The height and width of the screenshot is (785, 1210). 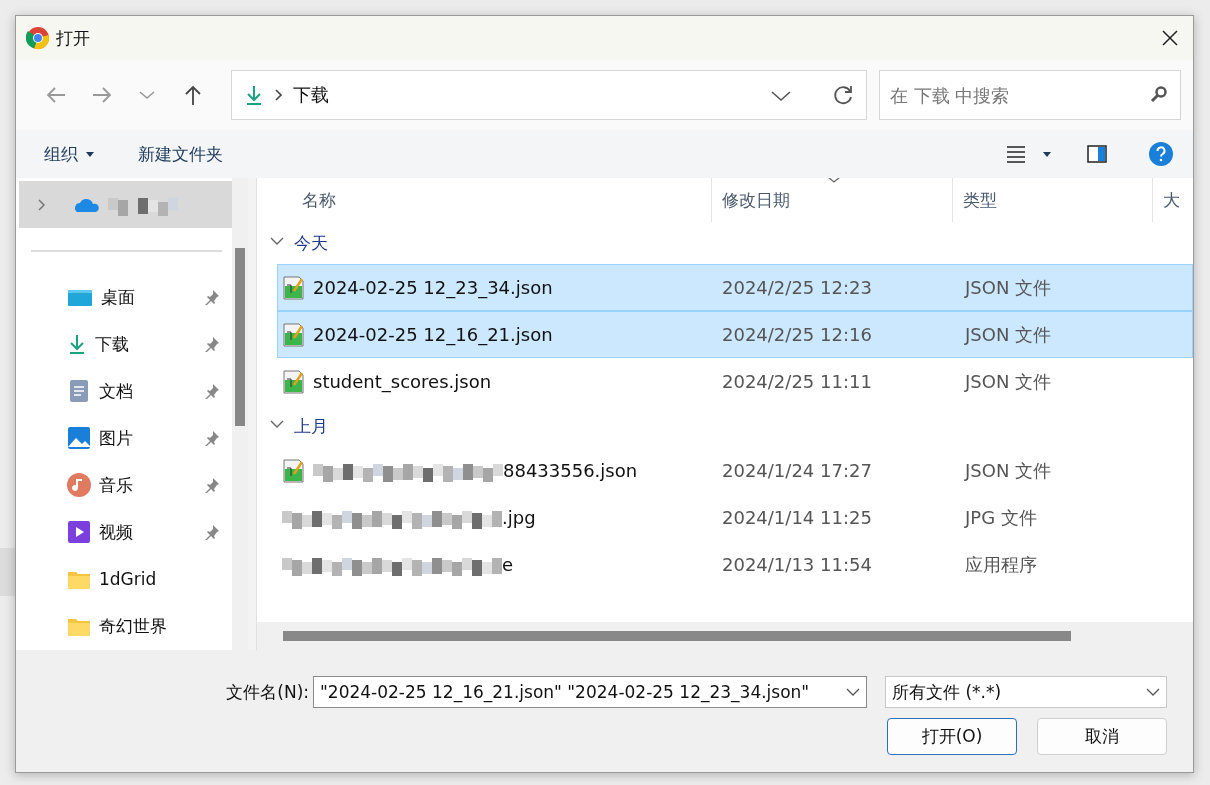 I want to click on field-label: 文件名(N):, so click(x=267, y=692).